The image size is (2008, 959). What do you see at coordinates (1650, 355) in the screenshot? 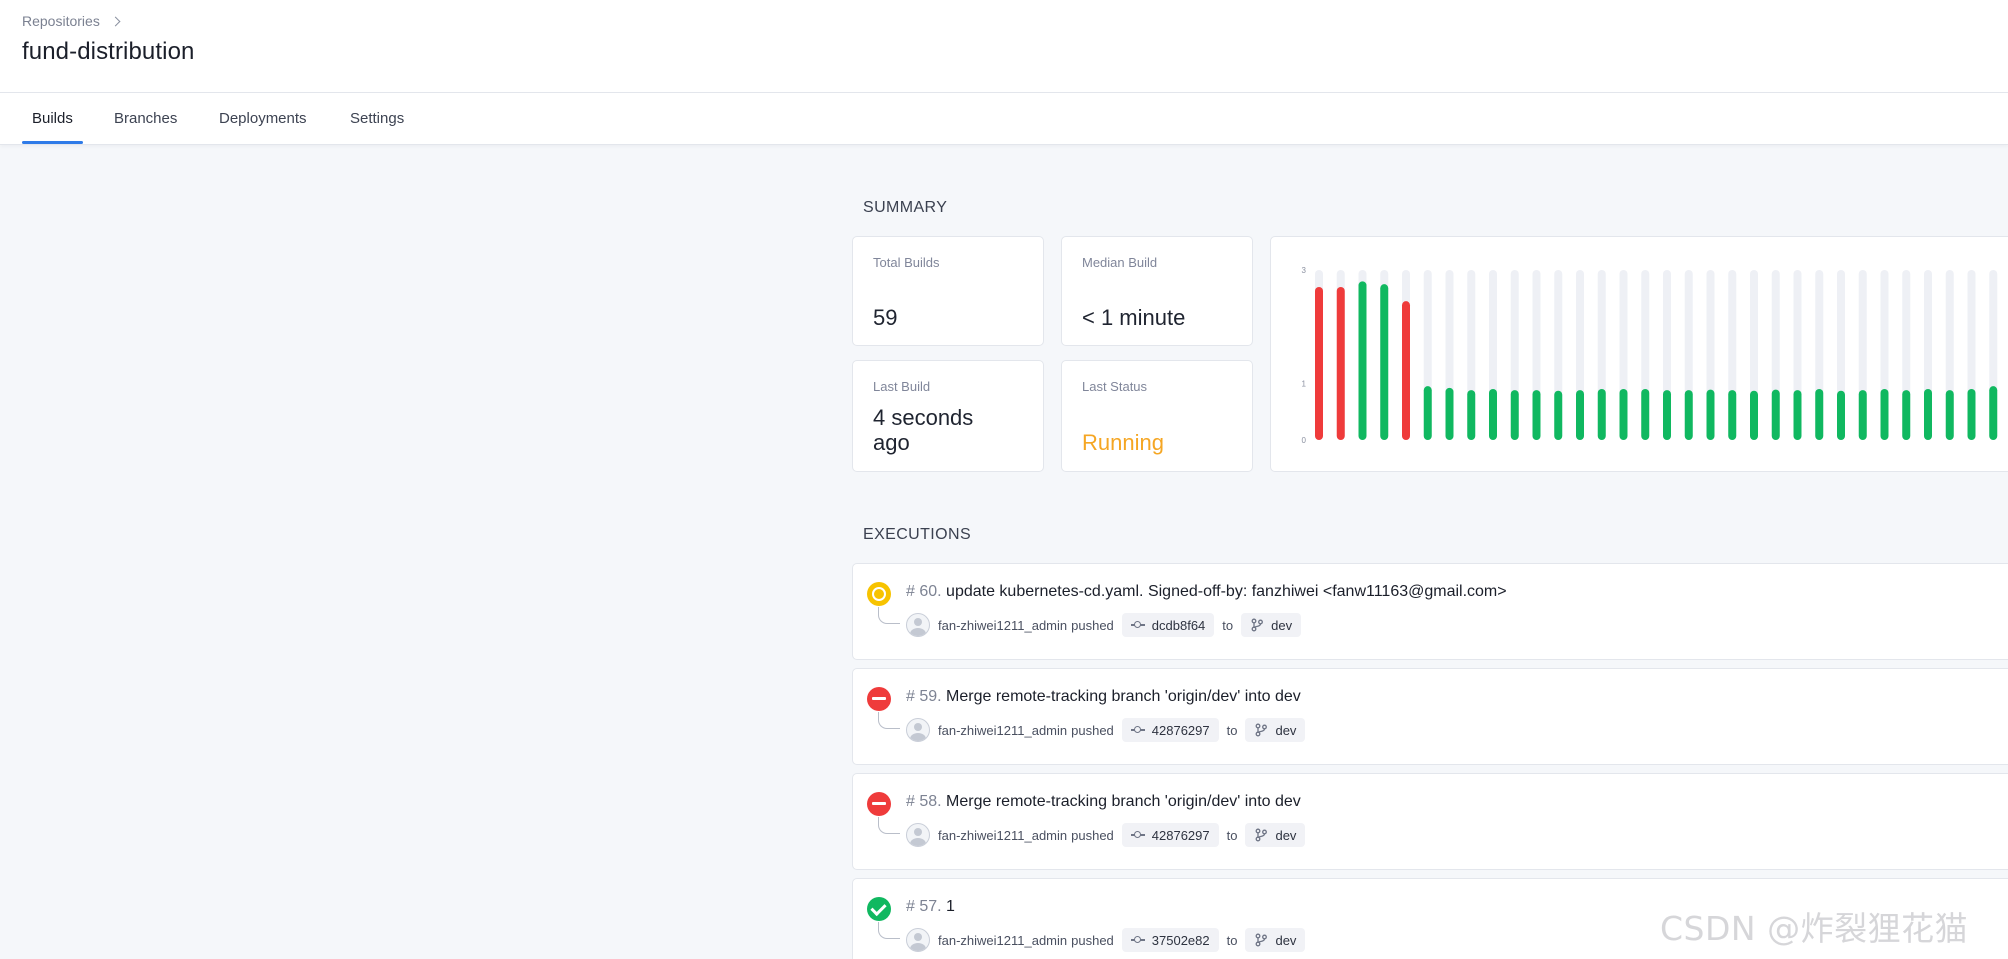
I see `build-history-chart: 3 1 0` at bounding box center [1650, 355].